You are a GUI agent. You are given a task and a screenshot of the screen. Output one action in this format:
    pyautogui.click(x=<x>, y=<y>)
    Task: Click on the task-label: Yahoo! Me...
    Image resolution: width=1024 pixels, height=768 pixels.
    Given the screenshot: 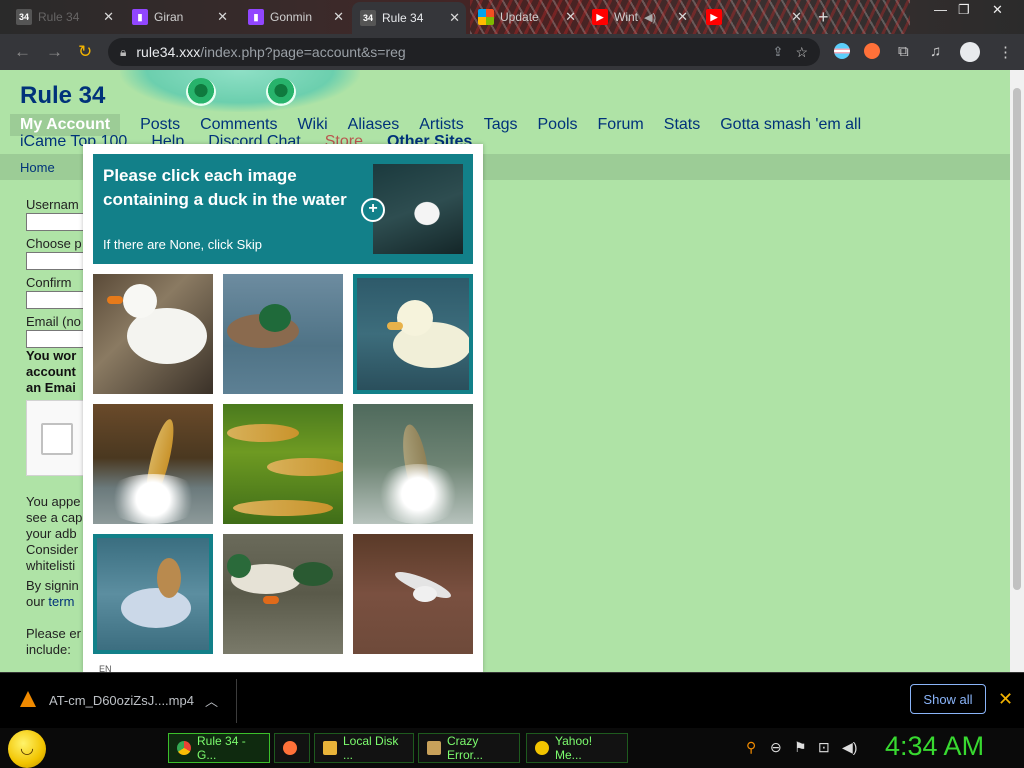 What is the action you would take?
    pyautogui.click(x=574, y=748)
    